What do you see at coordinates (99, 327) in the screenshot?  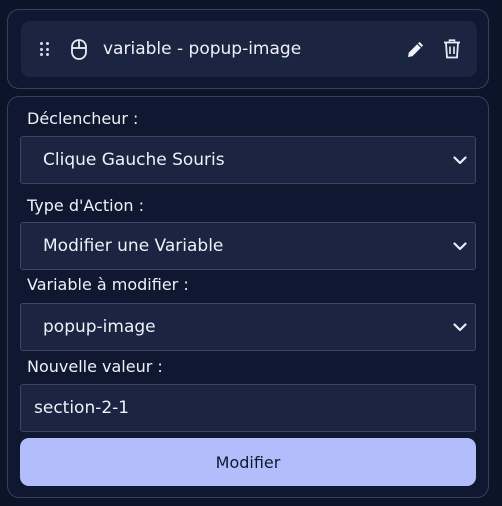 I see `variable-select-value: popup-image` at bounding box center [99, 327].